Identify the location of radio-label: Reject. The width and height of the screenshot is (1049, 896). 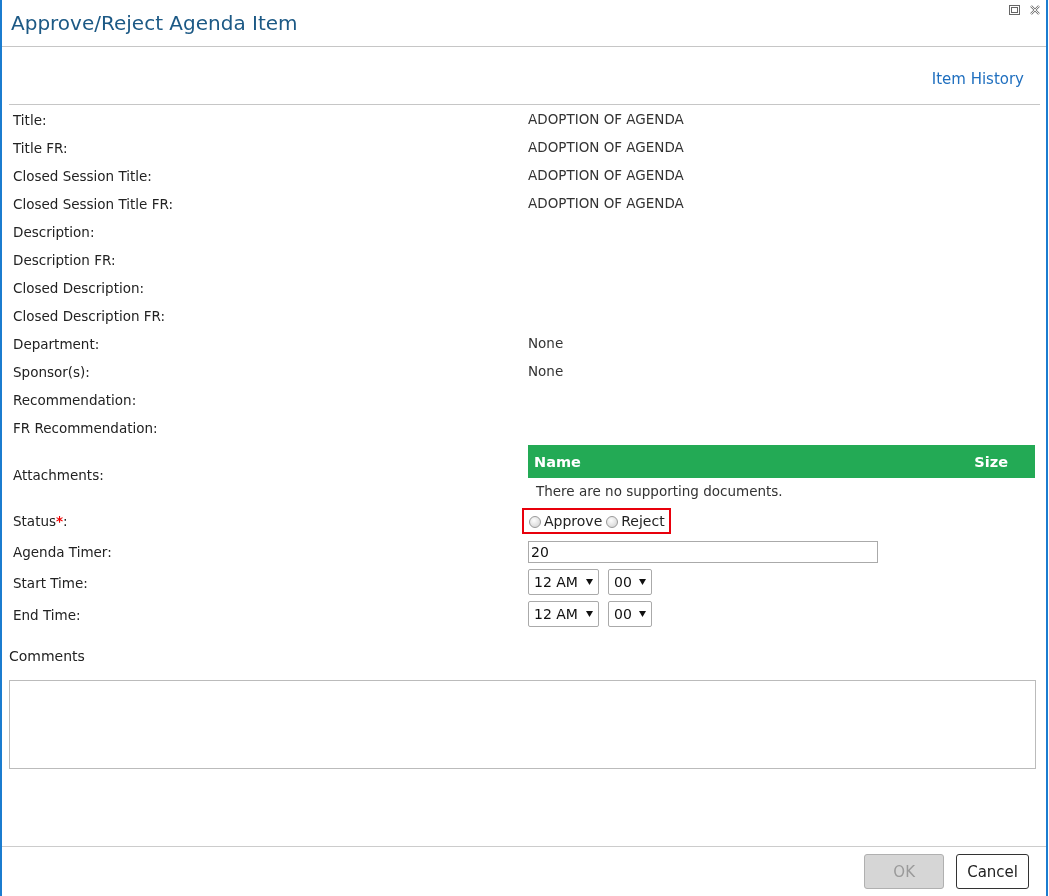
(643, 520).